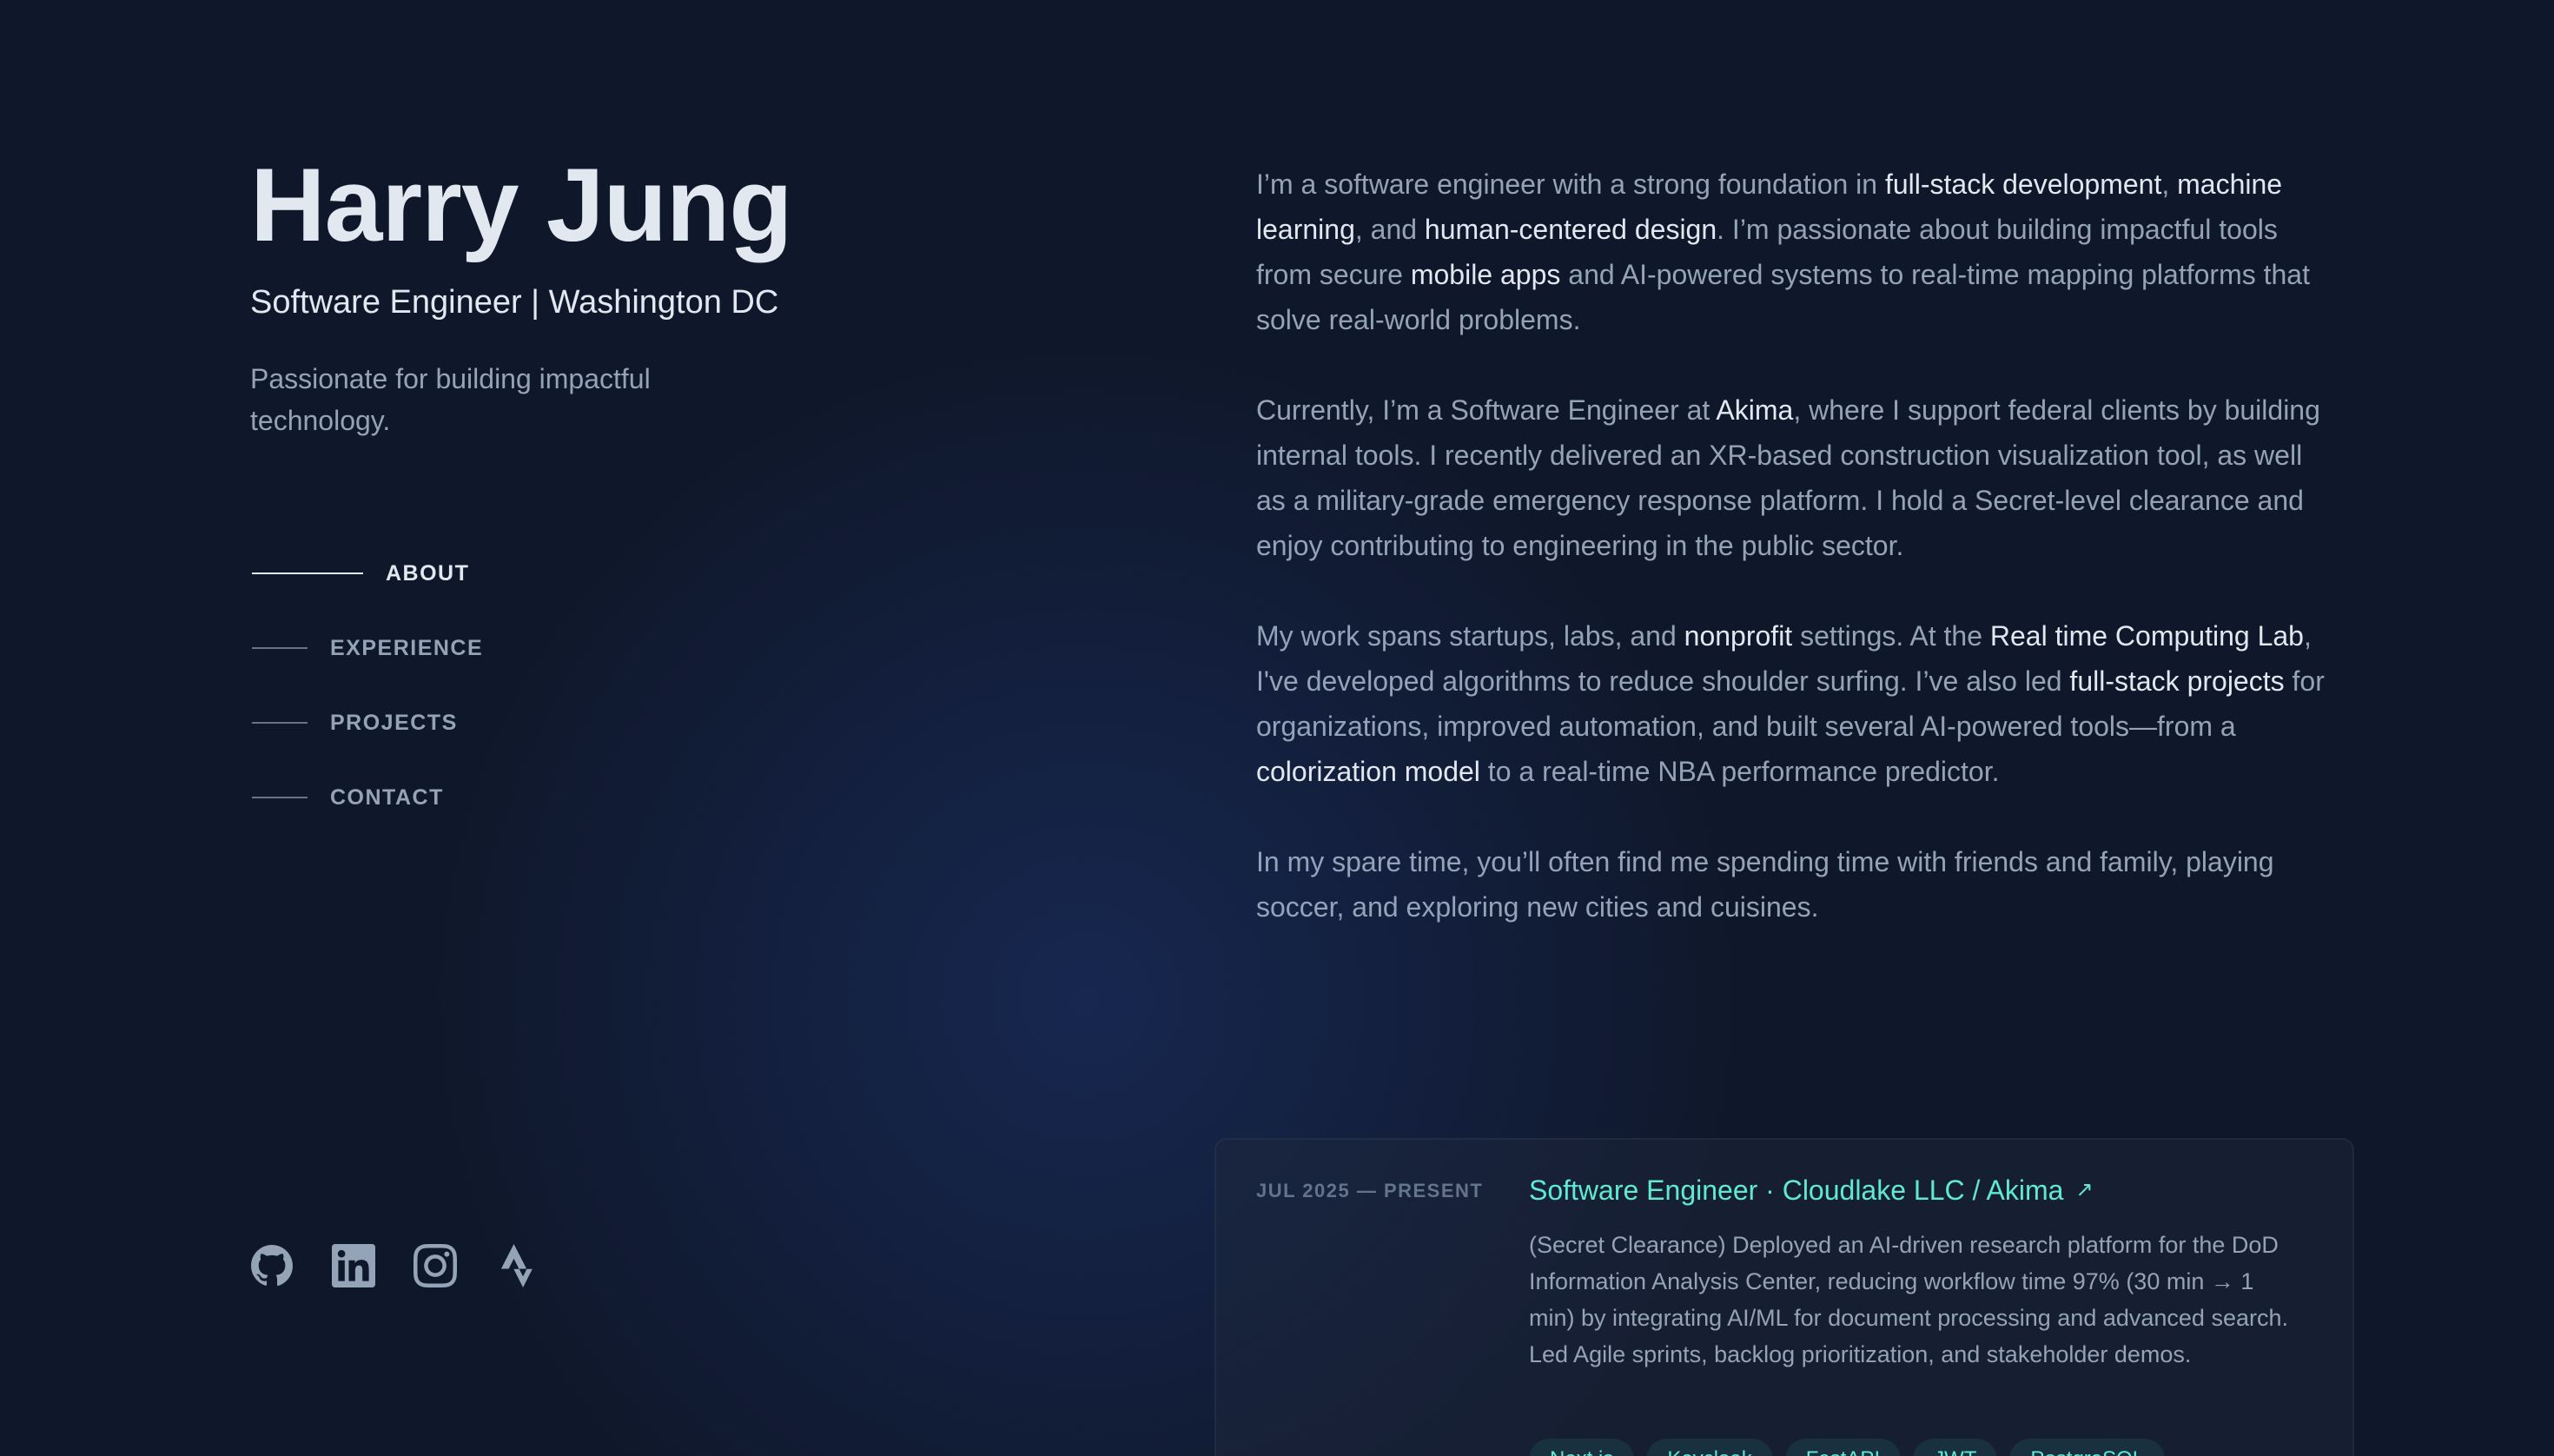 The image size is (2554, 1456). I want to click on highlighted-text: Akima, so click(1755, 410).